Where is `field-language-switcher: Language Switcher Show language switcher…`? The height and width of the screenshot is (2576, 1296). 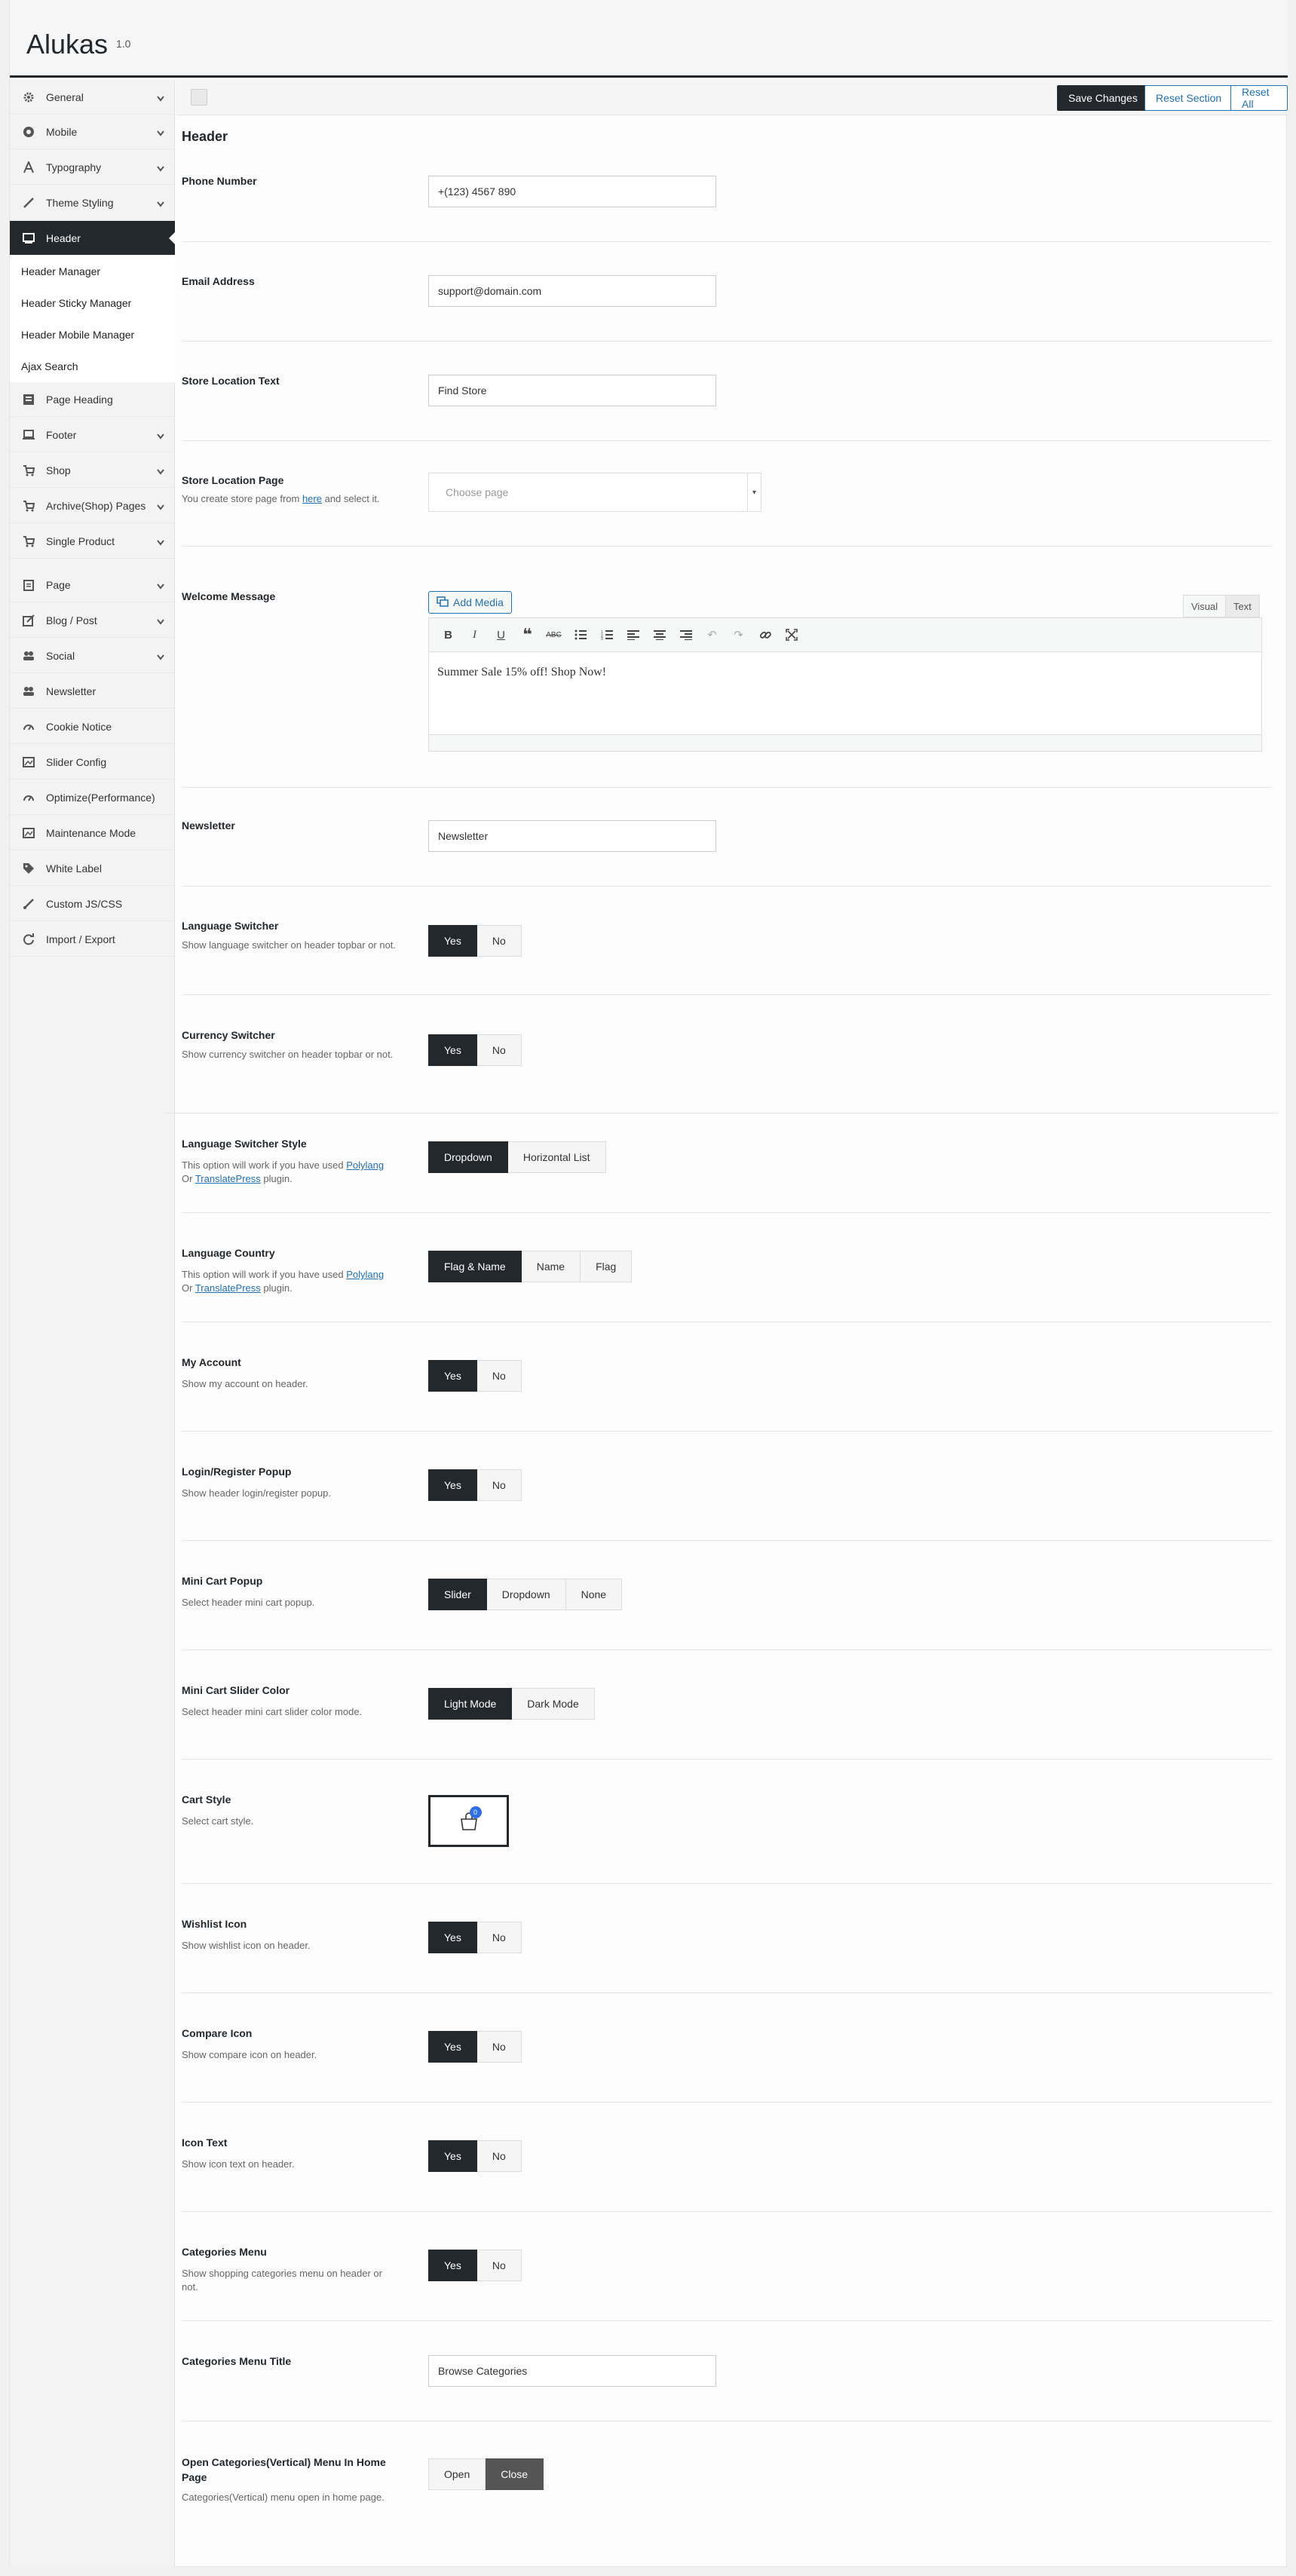 field-language-switcher: Language Switcher Show language switcher… is located at coordinates (727, 957).